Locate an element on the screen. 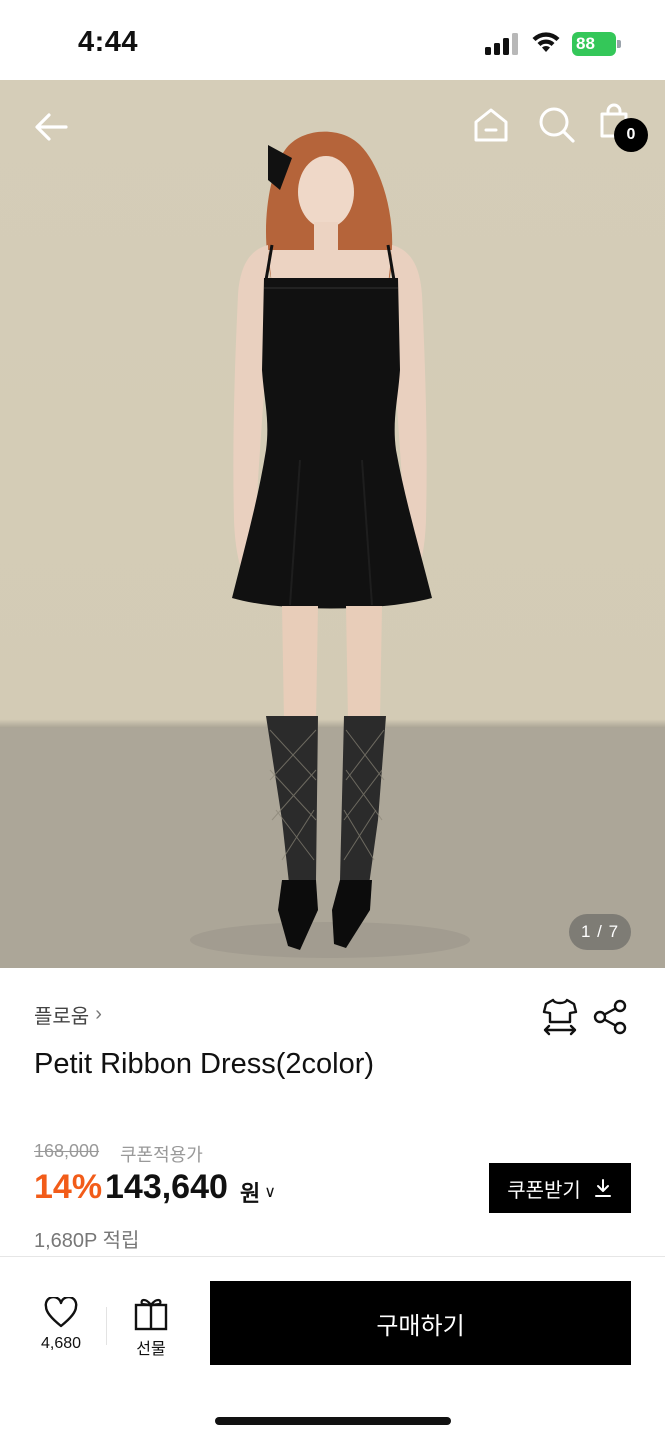 The height and width of the screenshot is (1440, 665). chevron-right-icon: › is located at coordinates (98, 1014).